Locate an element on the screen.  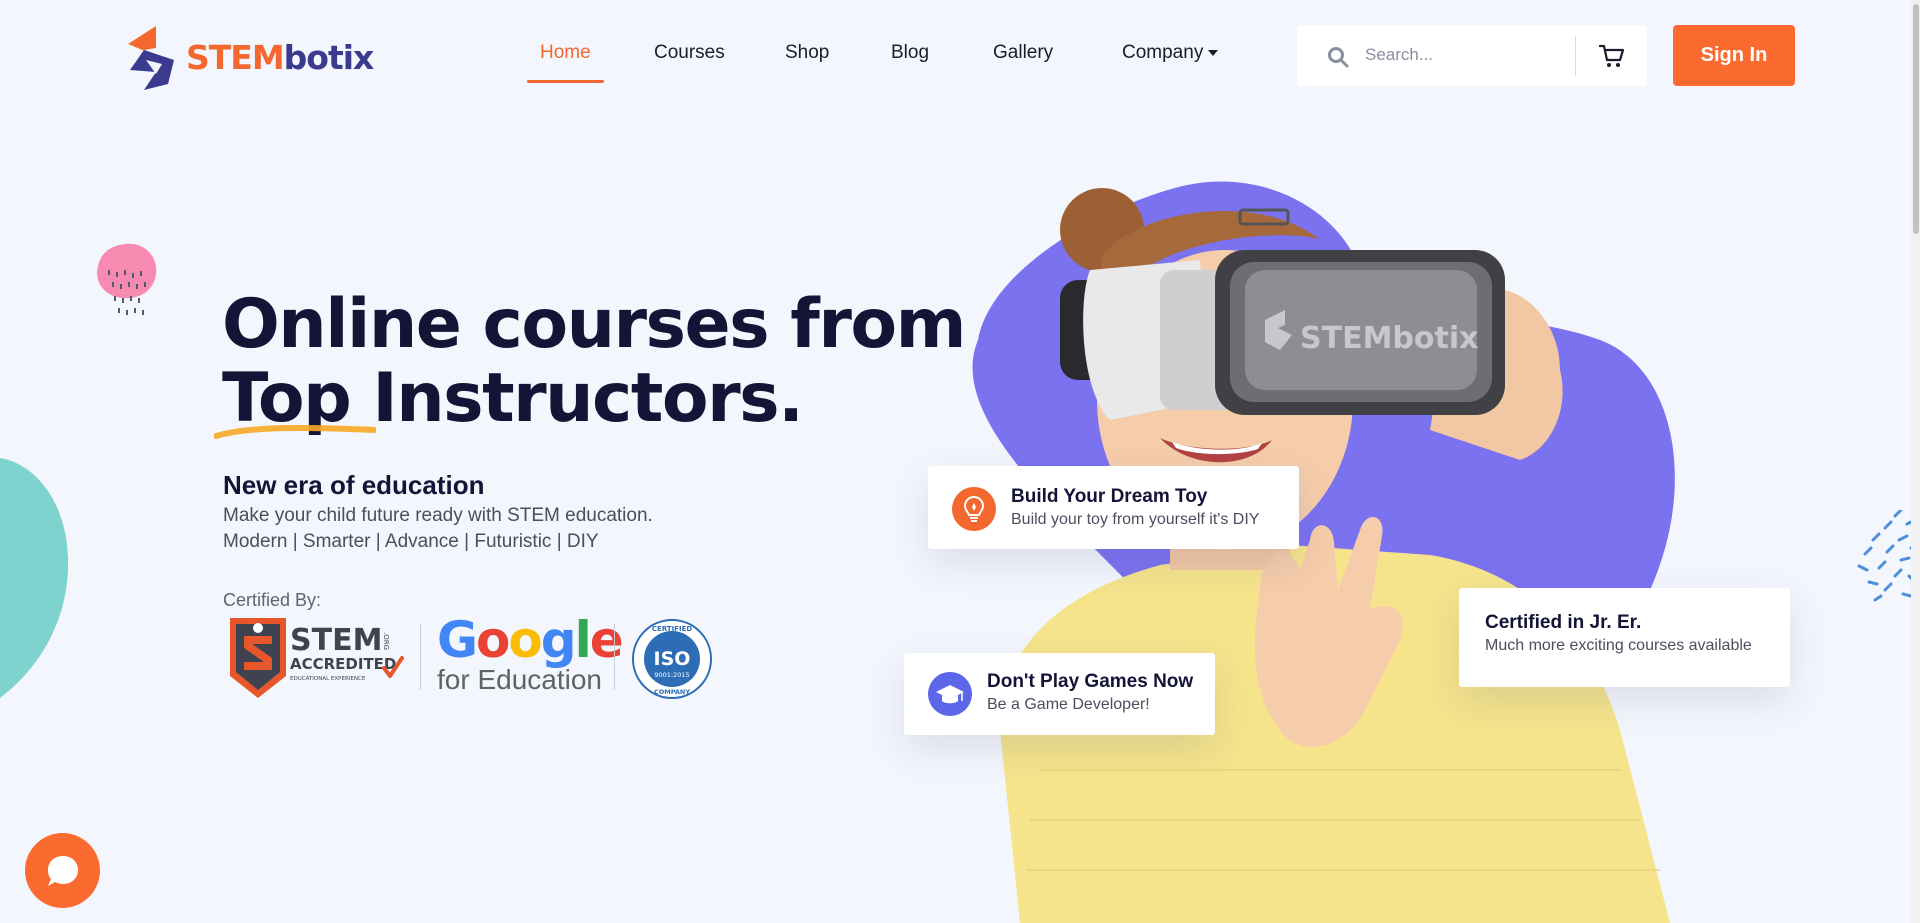
google-wordmark: Google is located at coordinates (530, 640).